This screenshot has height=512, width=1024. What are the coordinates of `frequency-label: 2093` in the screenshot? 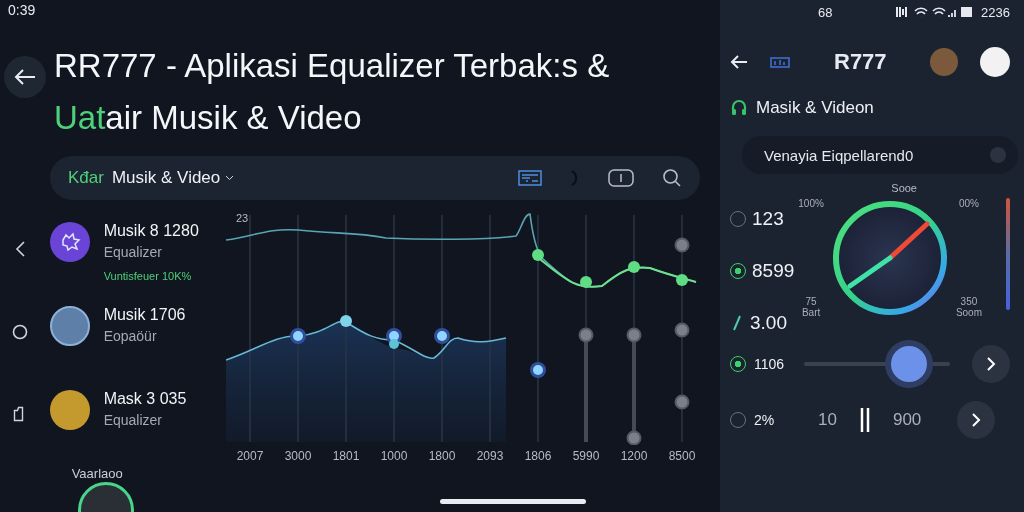 It's located at (490, 456).